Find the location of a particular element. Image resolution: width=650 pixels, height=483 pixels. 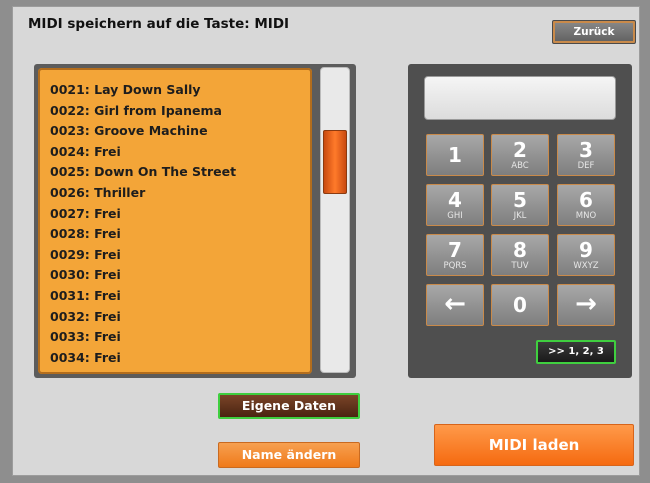

key-letters: DEF is located at coordinates (586, 166).